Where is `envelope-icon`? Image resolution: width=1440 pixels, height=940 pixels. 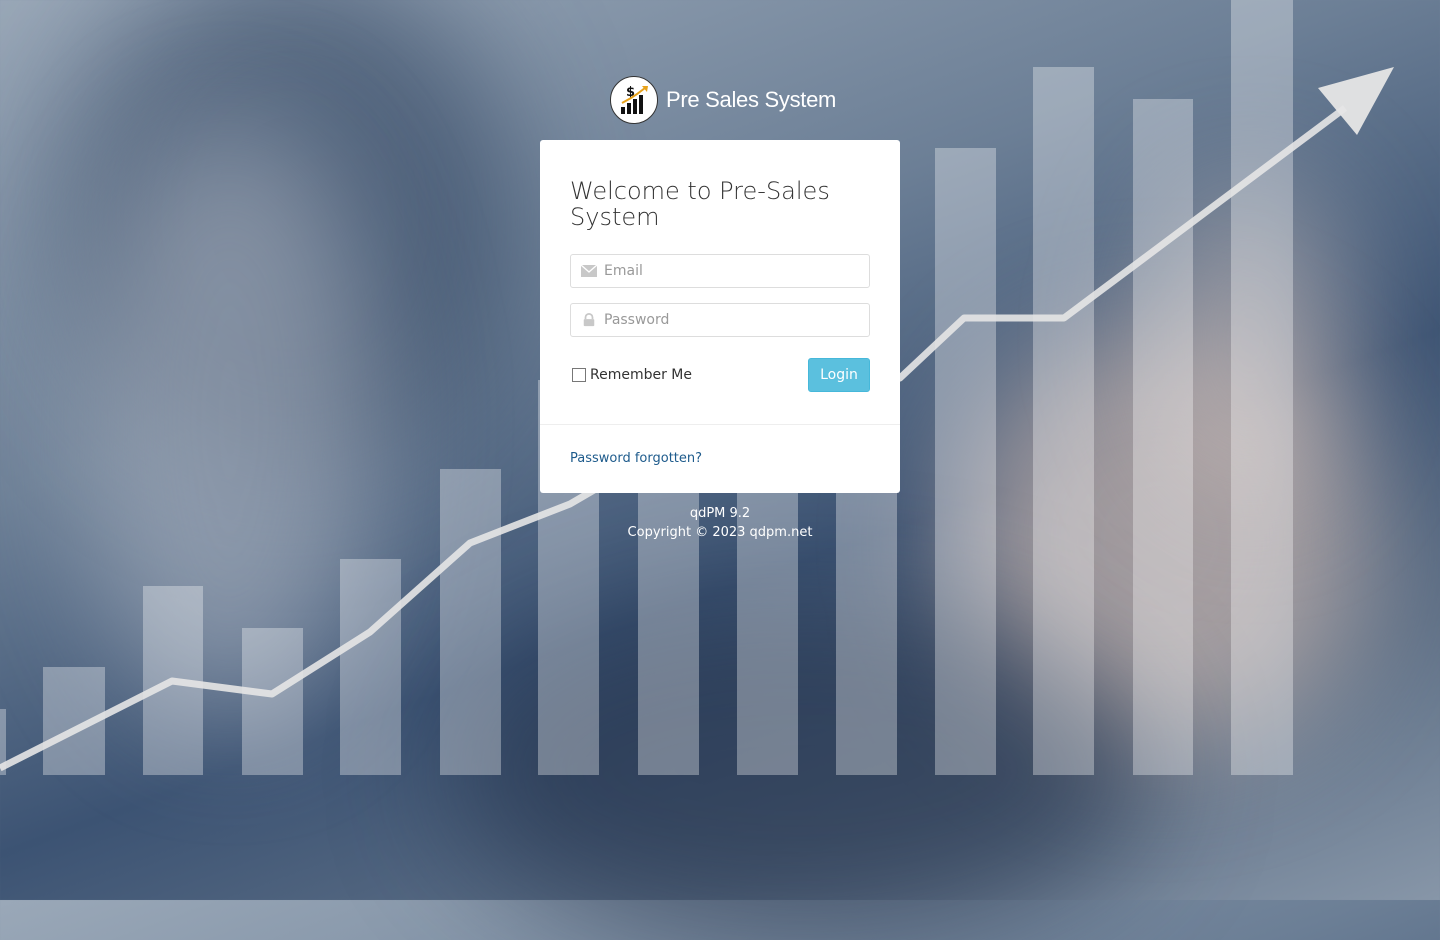
envelope-icon is located at coordinates (589, 270).